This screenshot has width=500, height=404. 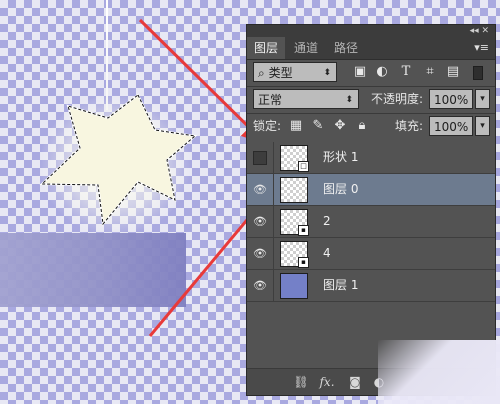 What do you see at coordinates (340, 157) in the screenshot?
I see `layer-name: 形状 1` at bounding box center [340, 157].